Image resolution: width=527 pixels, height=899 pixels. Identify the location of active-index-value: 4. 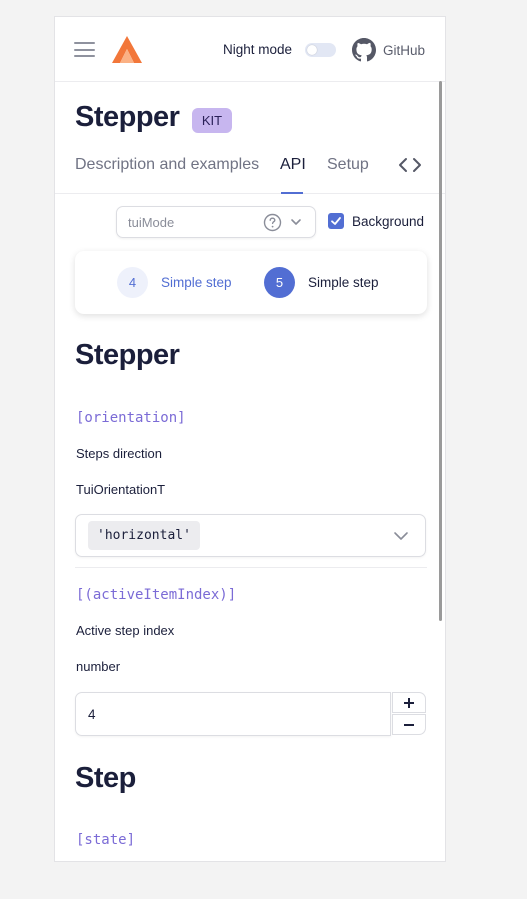
(92, 714).